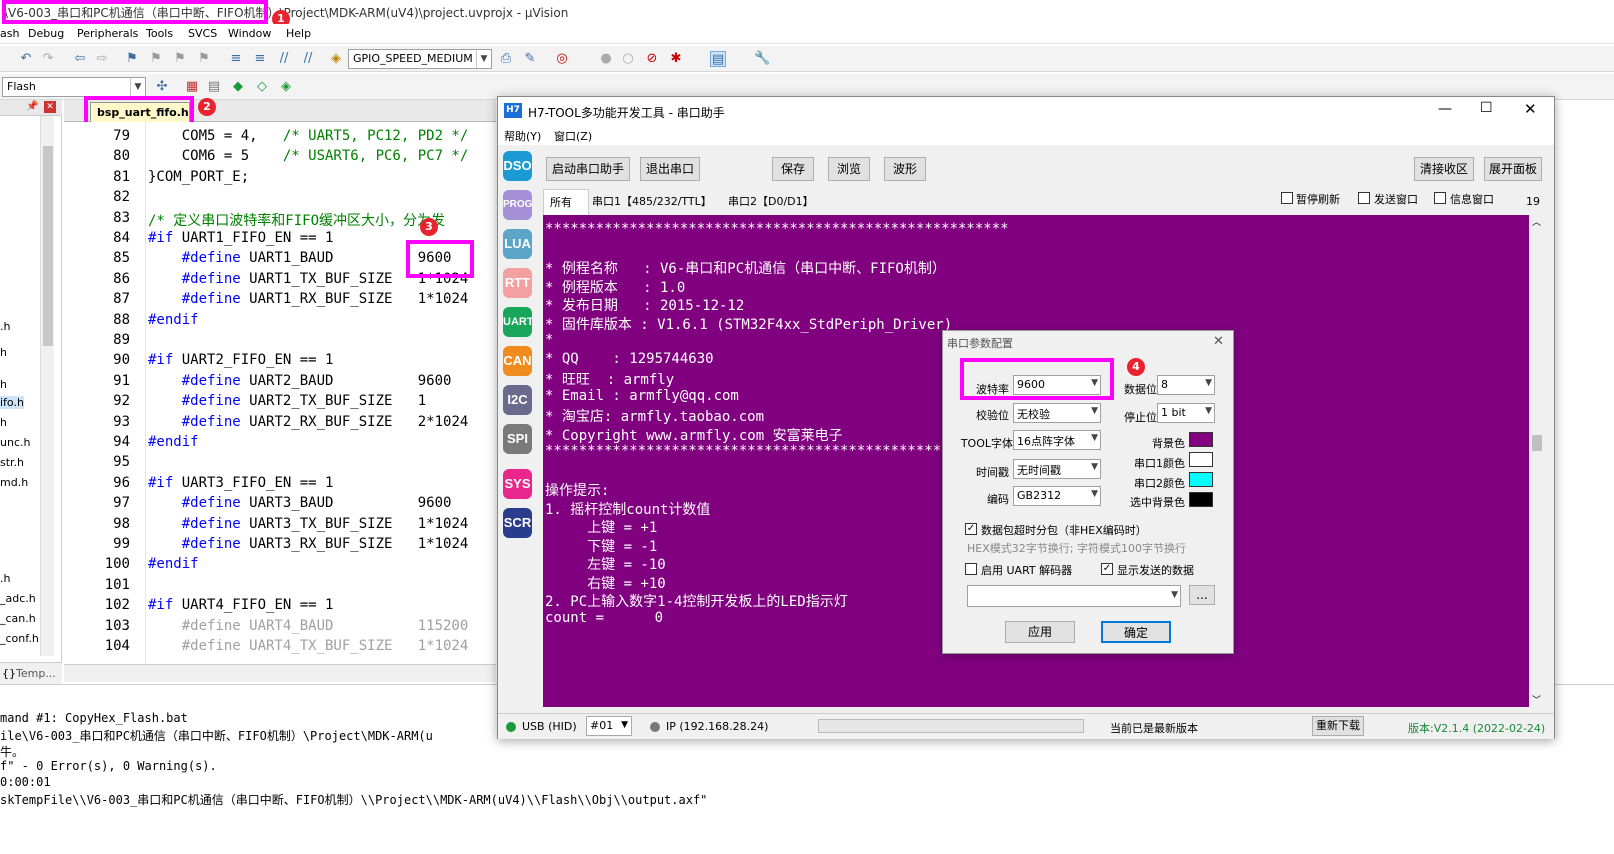 This screenshot has height=854, width=1614. What do you see at coordinates (562, 59) in the screenshot?
I see `debug-session-icon: ◎` at bounding box center [562, 59].